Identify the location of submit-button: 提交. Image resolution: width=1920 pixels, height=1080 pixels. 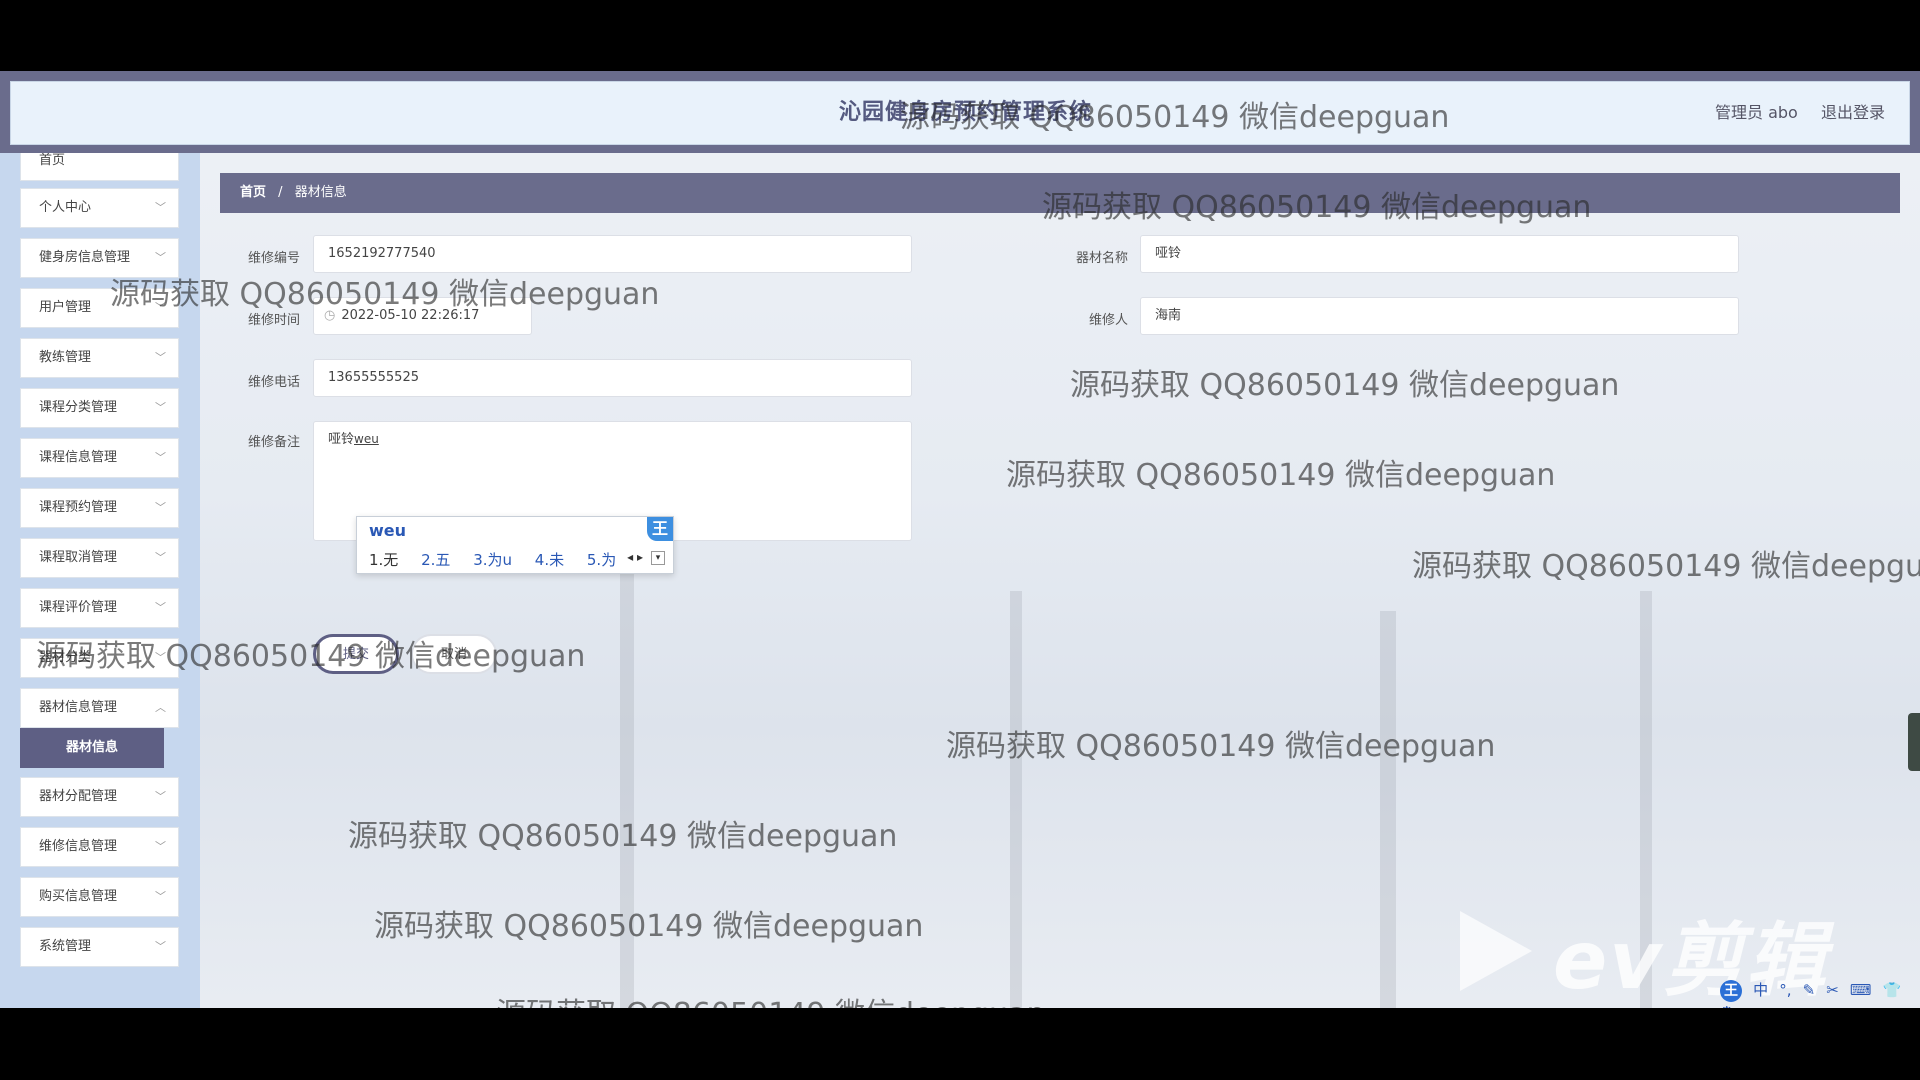
(356, 654).